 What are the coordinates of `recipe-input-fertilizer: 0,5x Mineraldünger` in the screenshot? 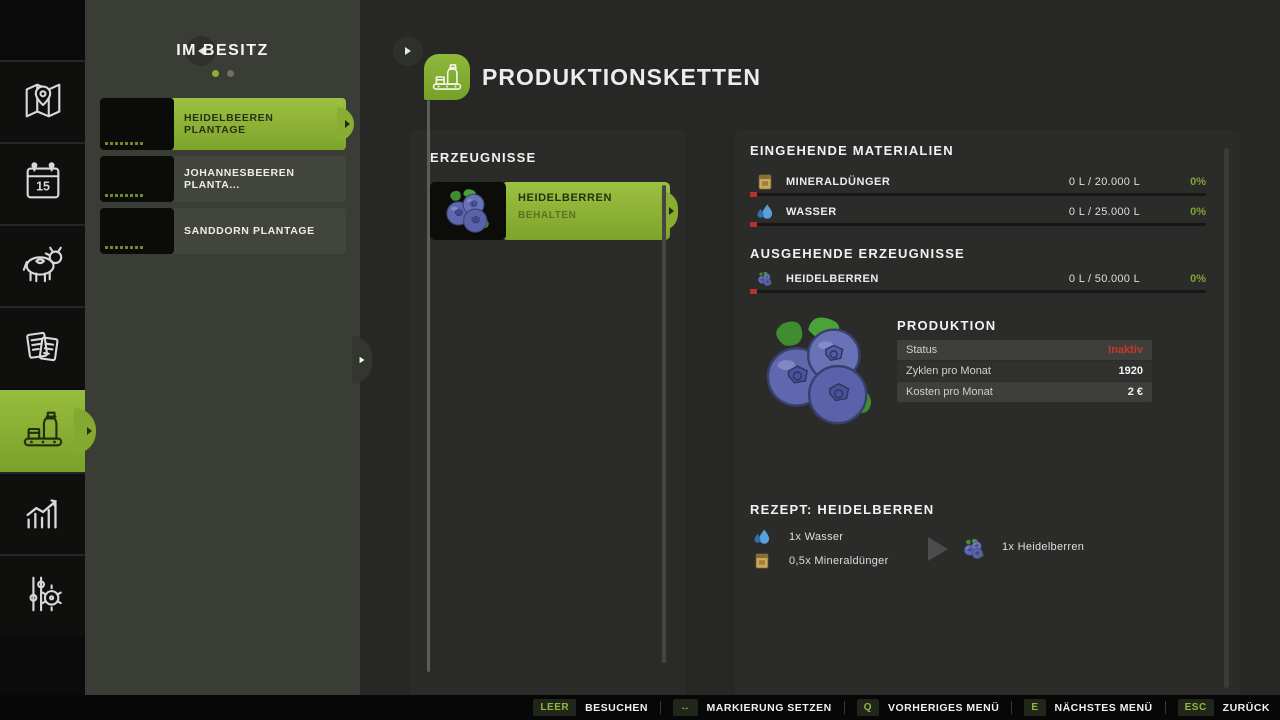 It's located at (821, 561).